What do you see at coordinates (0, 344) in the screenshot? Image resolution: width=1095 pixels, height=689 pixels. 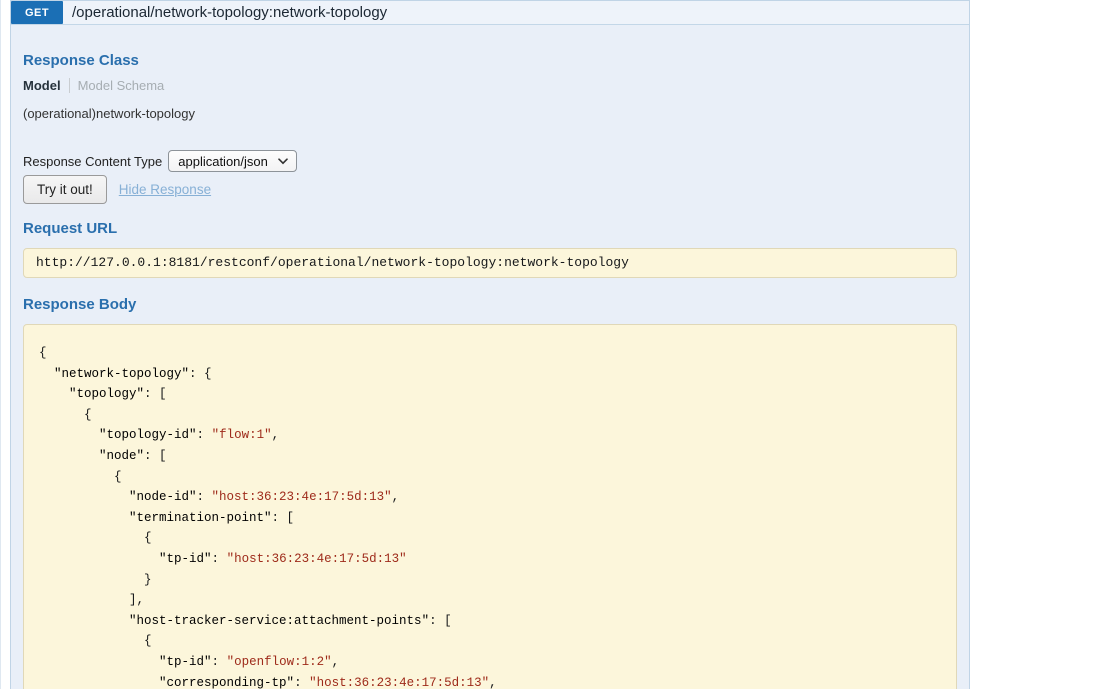 I see `page-left-border` at bounding box center [0, 344].